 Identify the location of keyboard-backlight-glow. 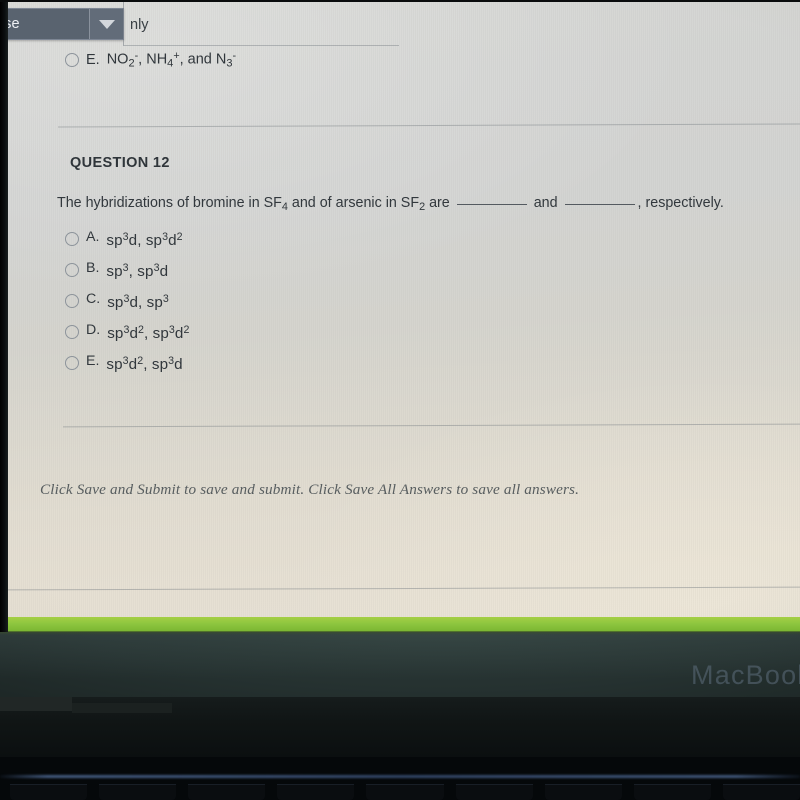
(400, 776).